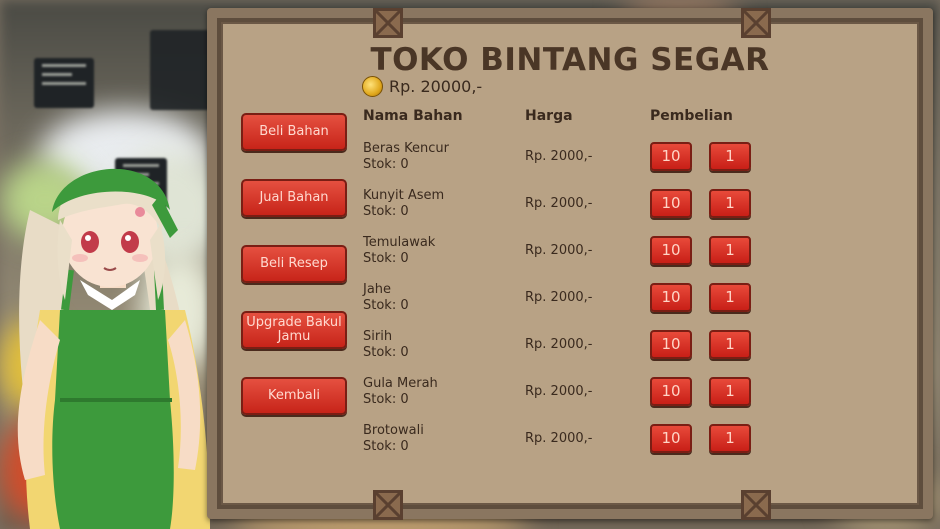 This screenshot has height=529, width=940. I want to click on item-row: Temulawak Stok: 0 Rp. 2000,- 10 1, so click(470, 255).